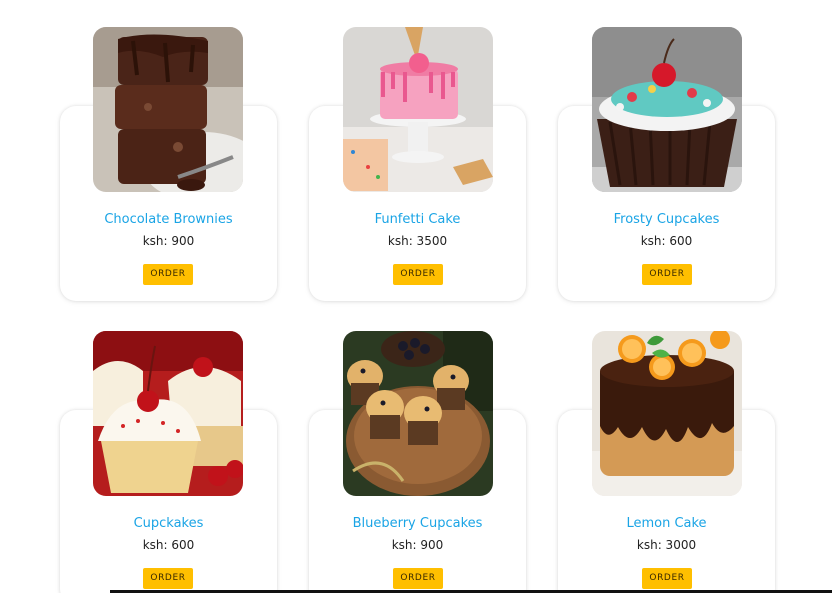 The height and width of the screenshot is (593, 832). Describe the element at coordinates (666, 523) in the screenshot. I see `product-title: Lemon Cake` at that location.